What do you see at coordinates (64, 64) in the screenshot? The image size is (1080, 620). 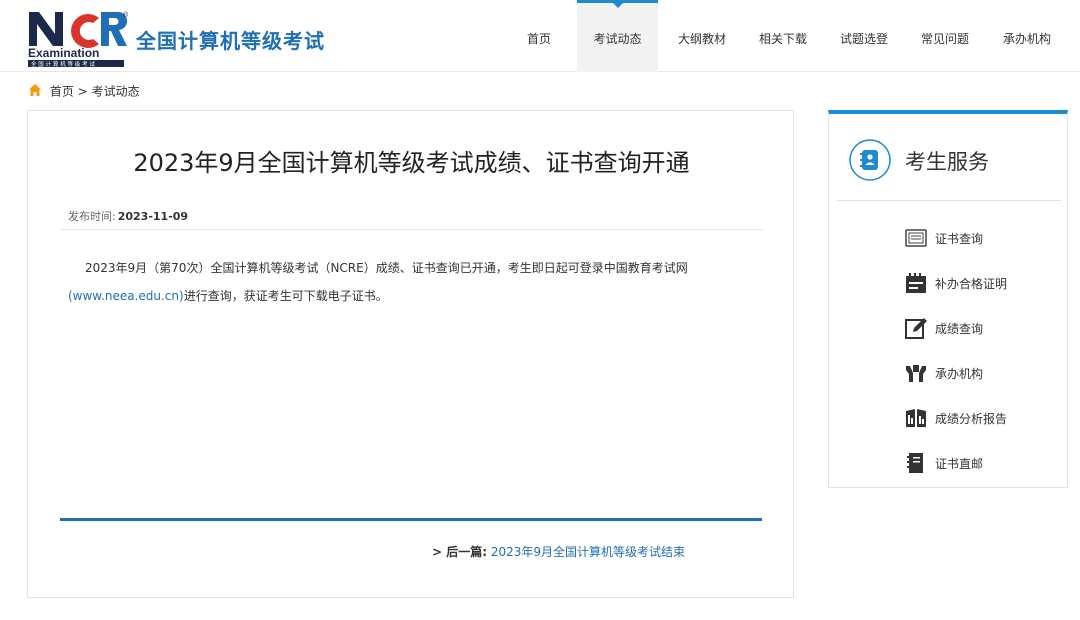 I see `svg-text: 全国计算机等级考试` at bounding box center [64, 64].